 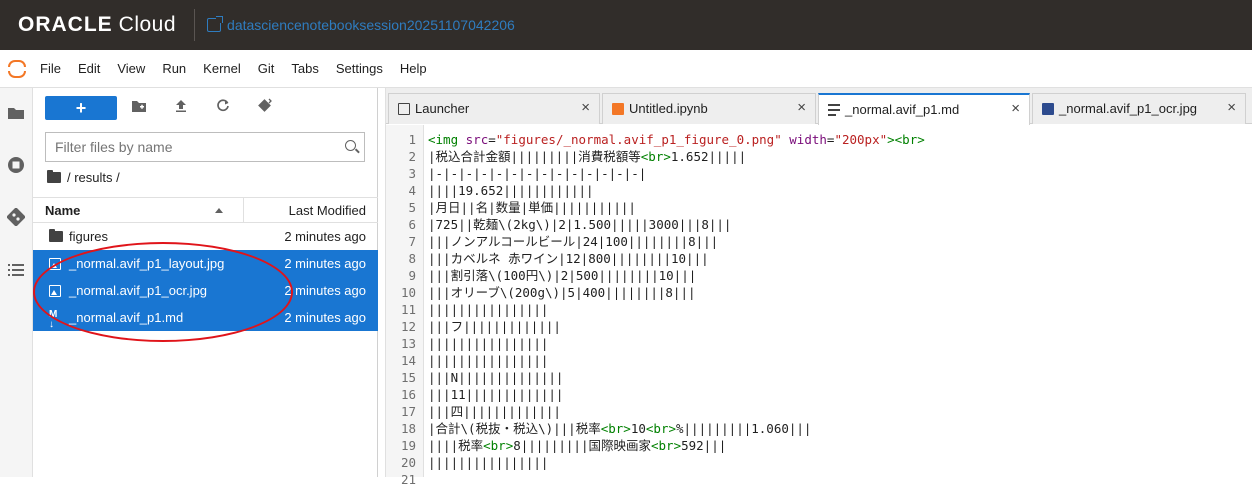 I want to click on filter-files-input: Filter files by name, so click(x=205, y=147).